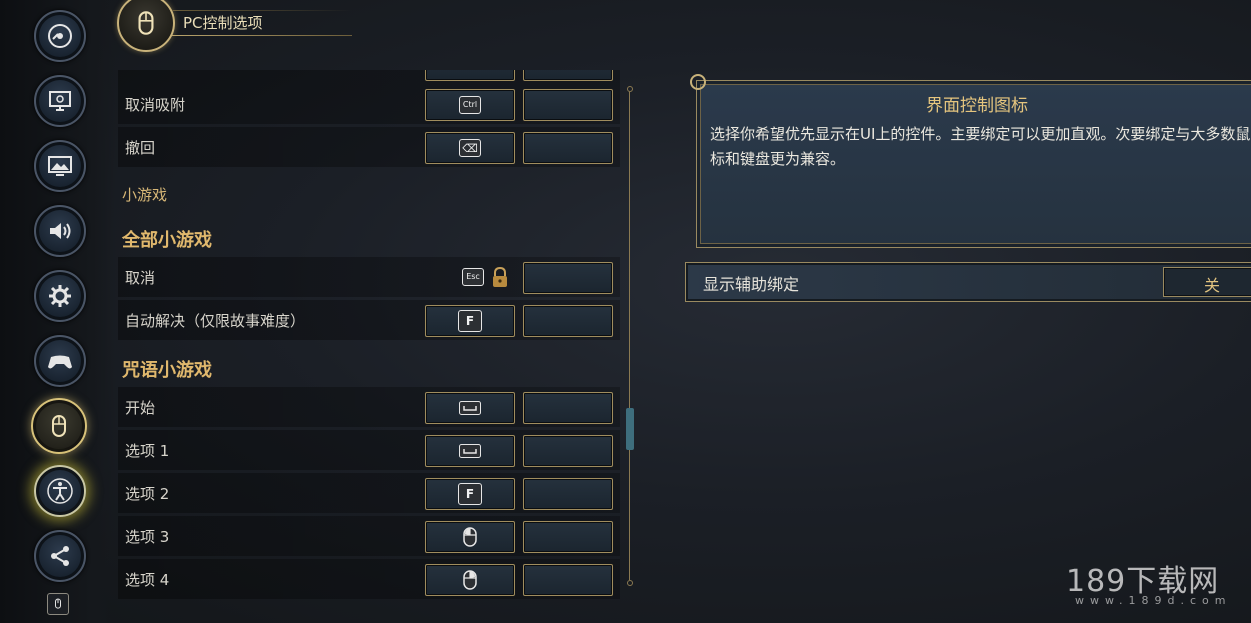  What do you see at coordinates (630, 336) in the screenshot?
I see `scrollbar` at bounding box center [630, 336].